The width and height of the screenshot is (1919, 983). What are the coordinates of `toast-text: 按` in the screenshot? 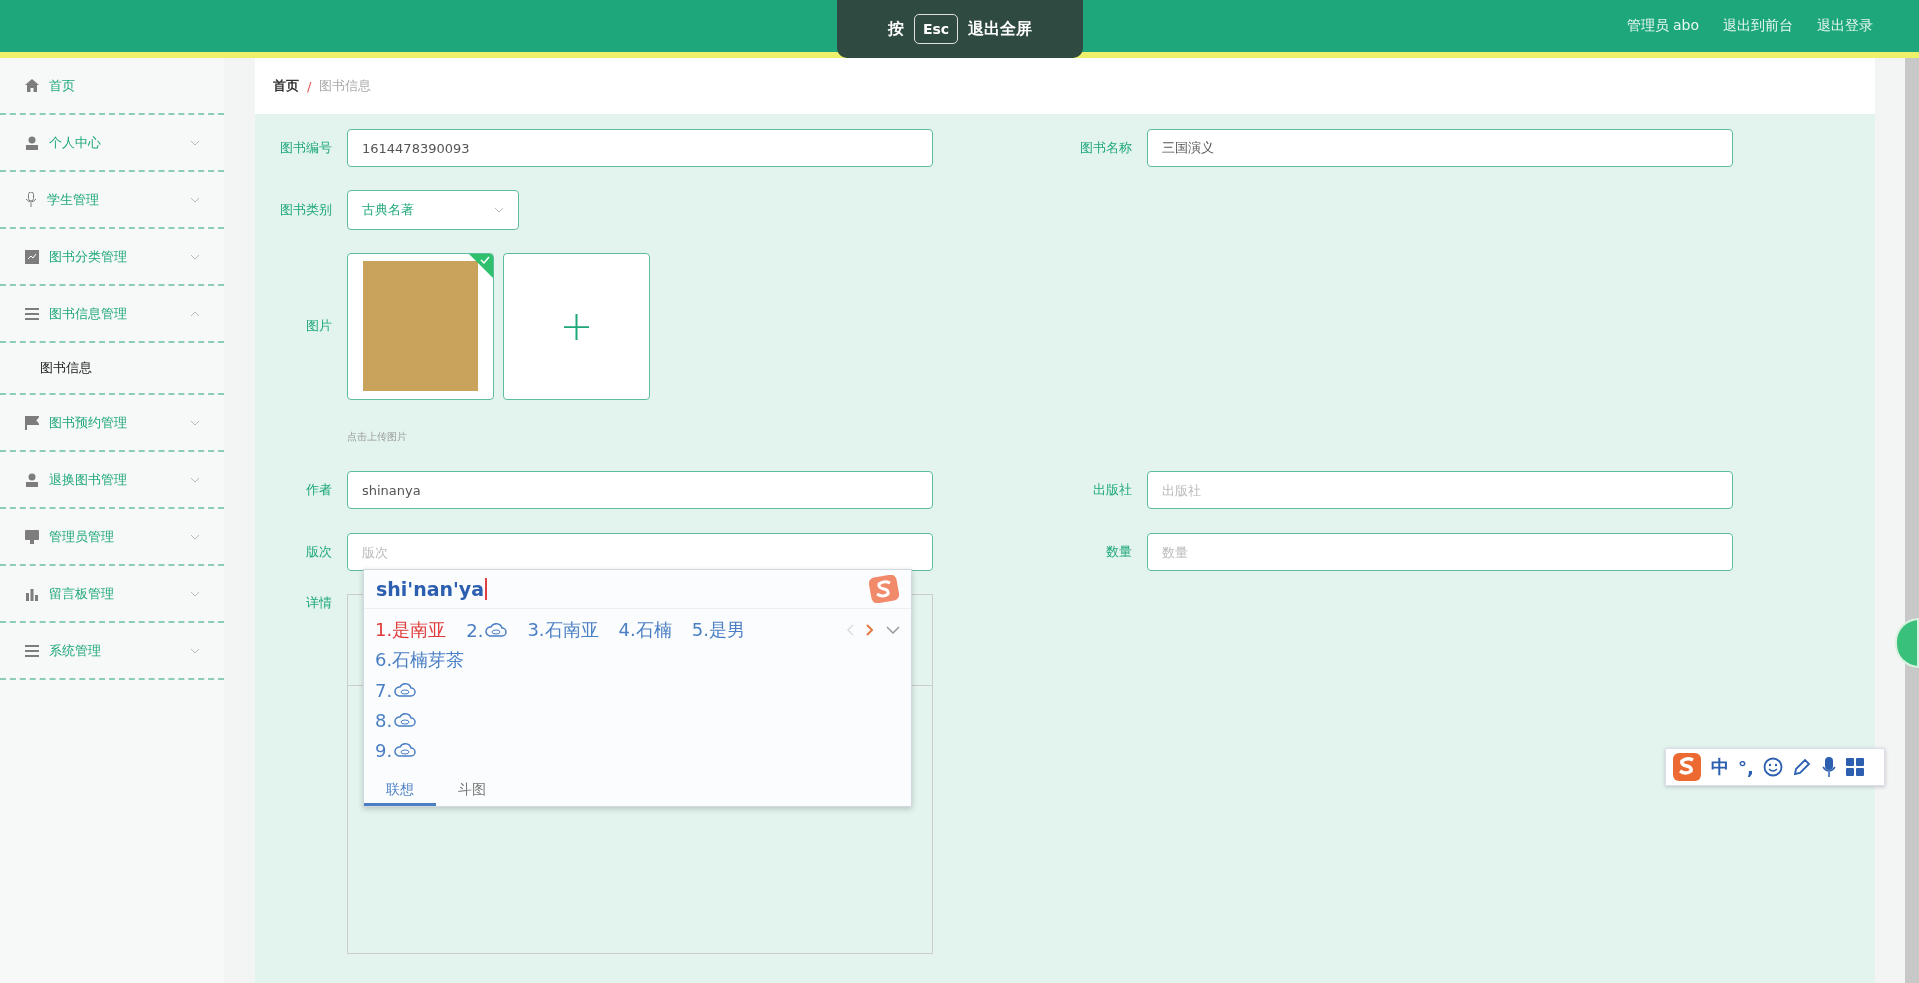 It's located at (895, 29).